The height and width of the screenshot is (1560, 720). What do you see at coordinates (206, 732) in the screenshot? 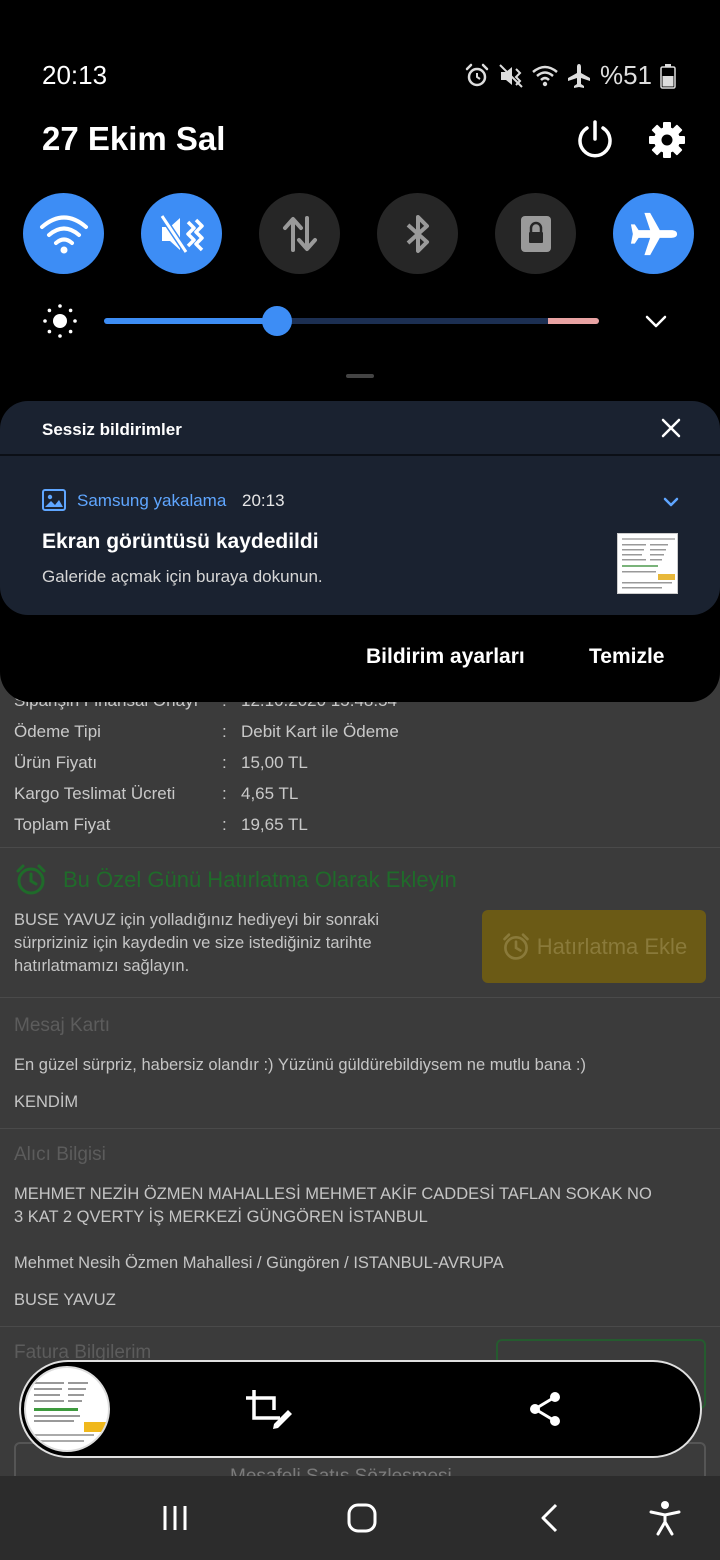
I see `order-row-payment: Ödeme Tipi: Debit Kart ile Ödeme` at bounding box center [206, 732].